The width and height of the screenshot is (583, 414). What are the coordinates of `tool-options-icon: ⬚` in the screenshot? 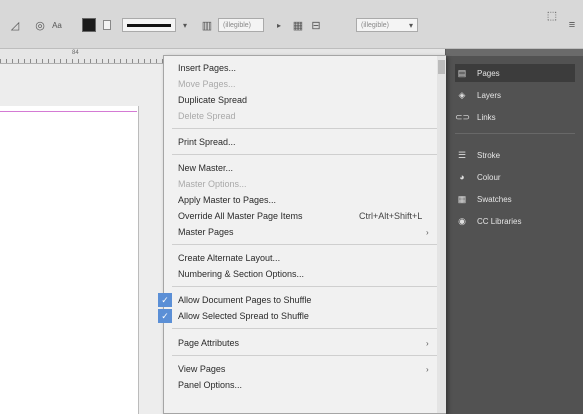 It's located at (552, 15).